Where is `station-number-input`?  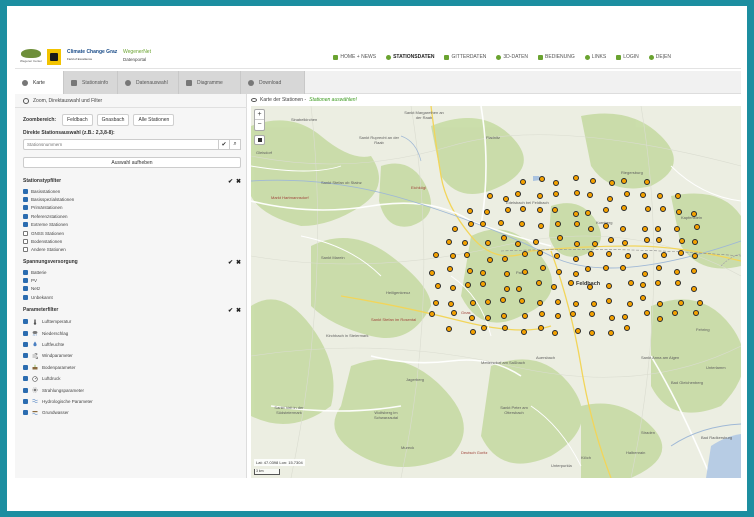 station-number-input is located at coordinates (121, 144).